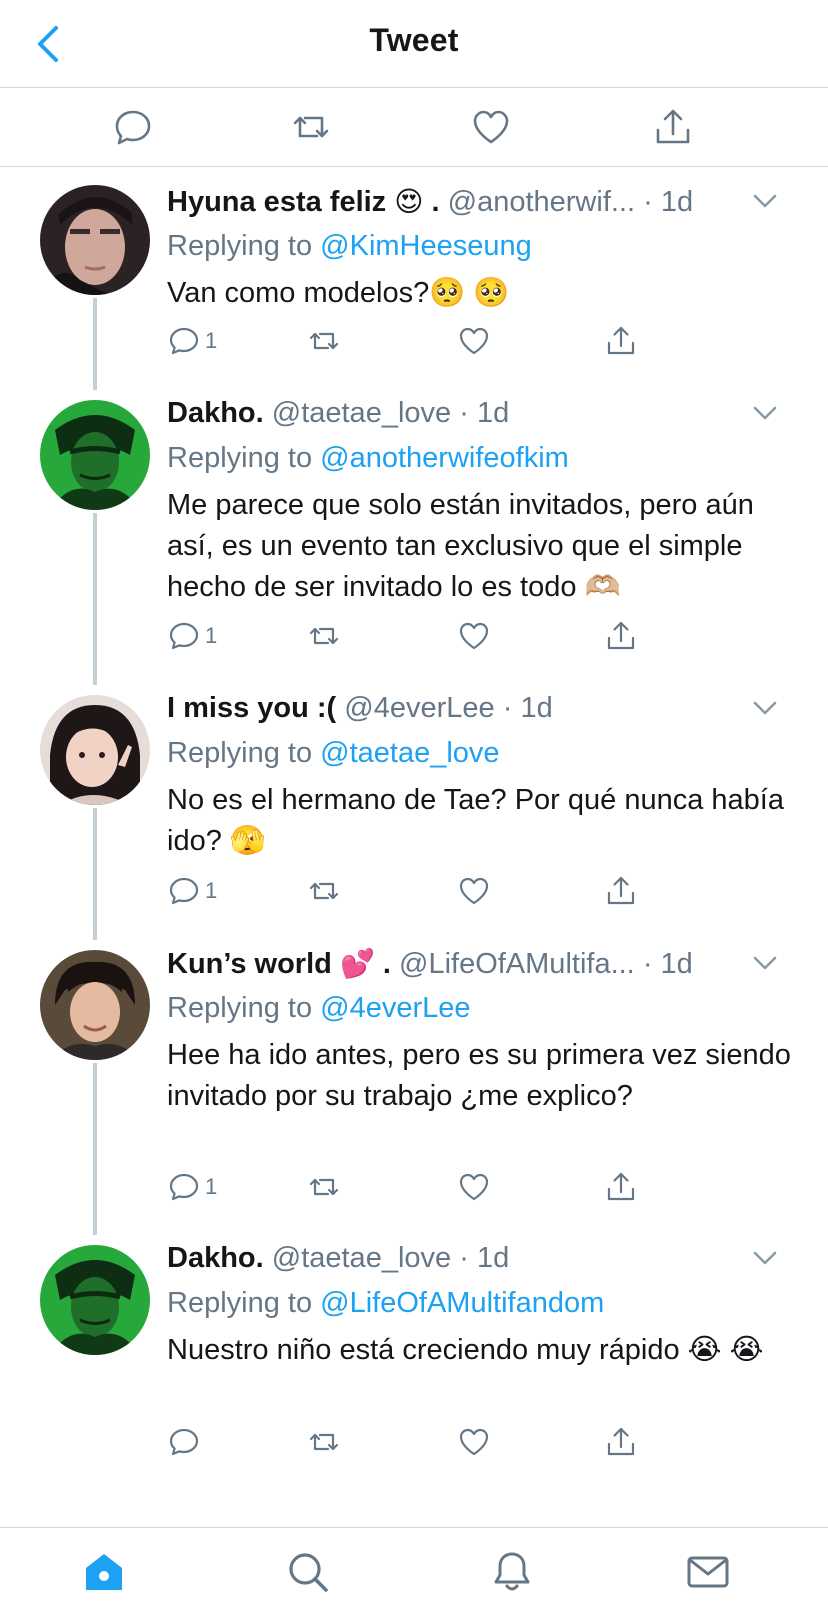 The image size is (828, 1624). I want to click on page-title: Tweet, so click(414, 40).